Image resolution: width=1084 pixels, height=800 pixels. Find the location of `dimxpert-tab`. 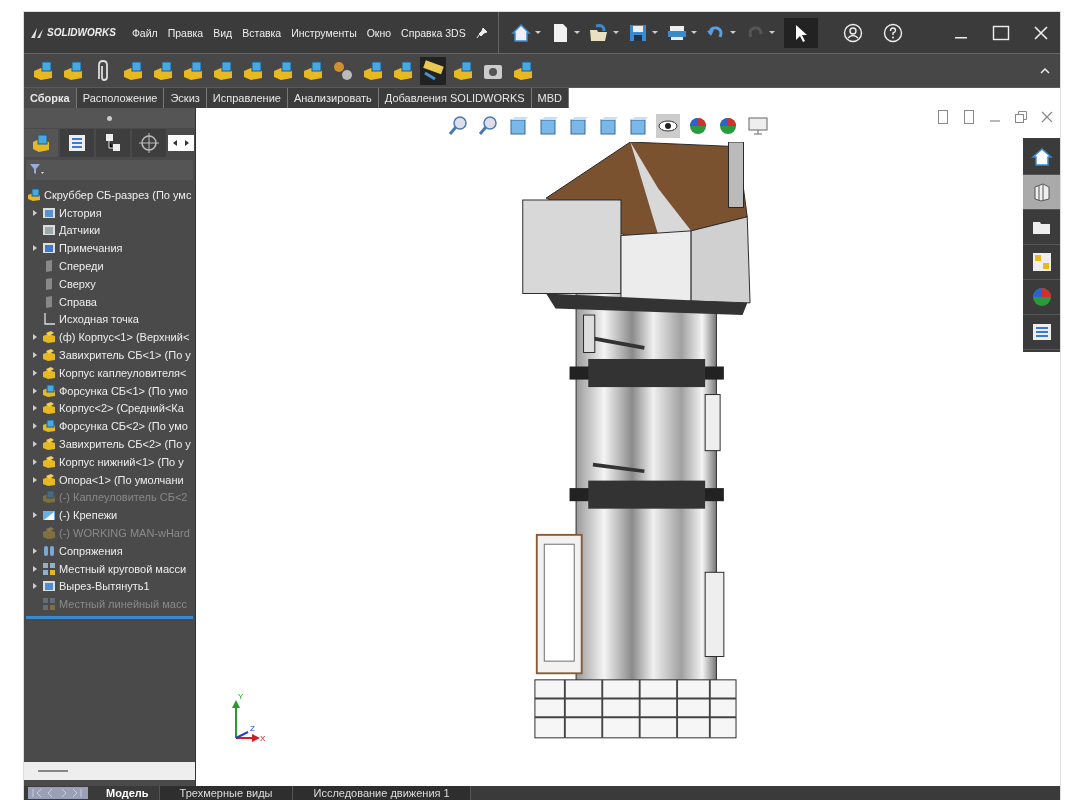

dimxpert-tab is located at coordinates (149, 143).